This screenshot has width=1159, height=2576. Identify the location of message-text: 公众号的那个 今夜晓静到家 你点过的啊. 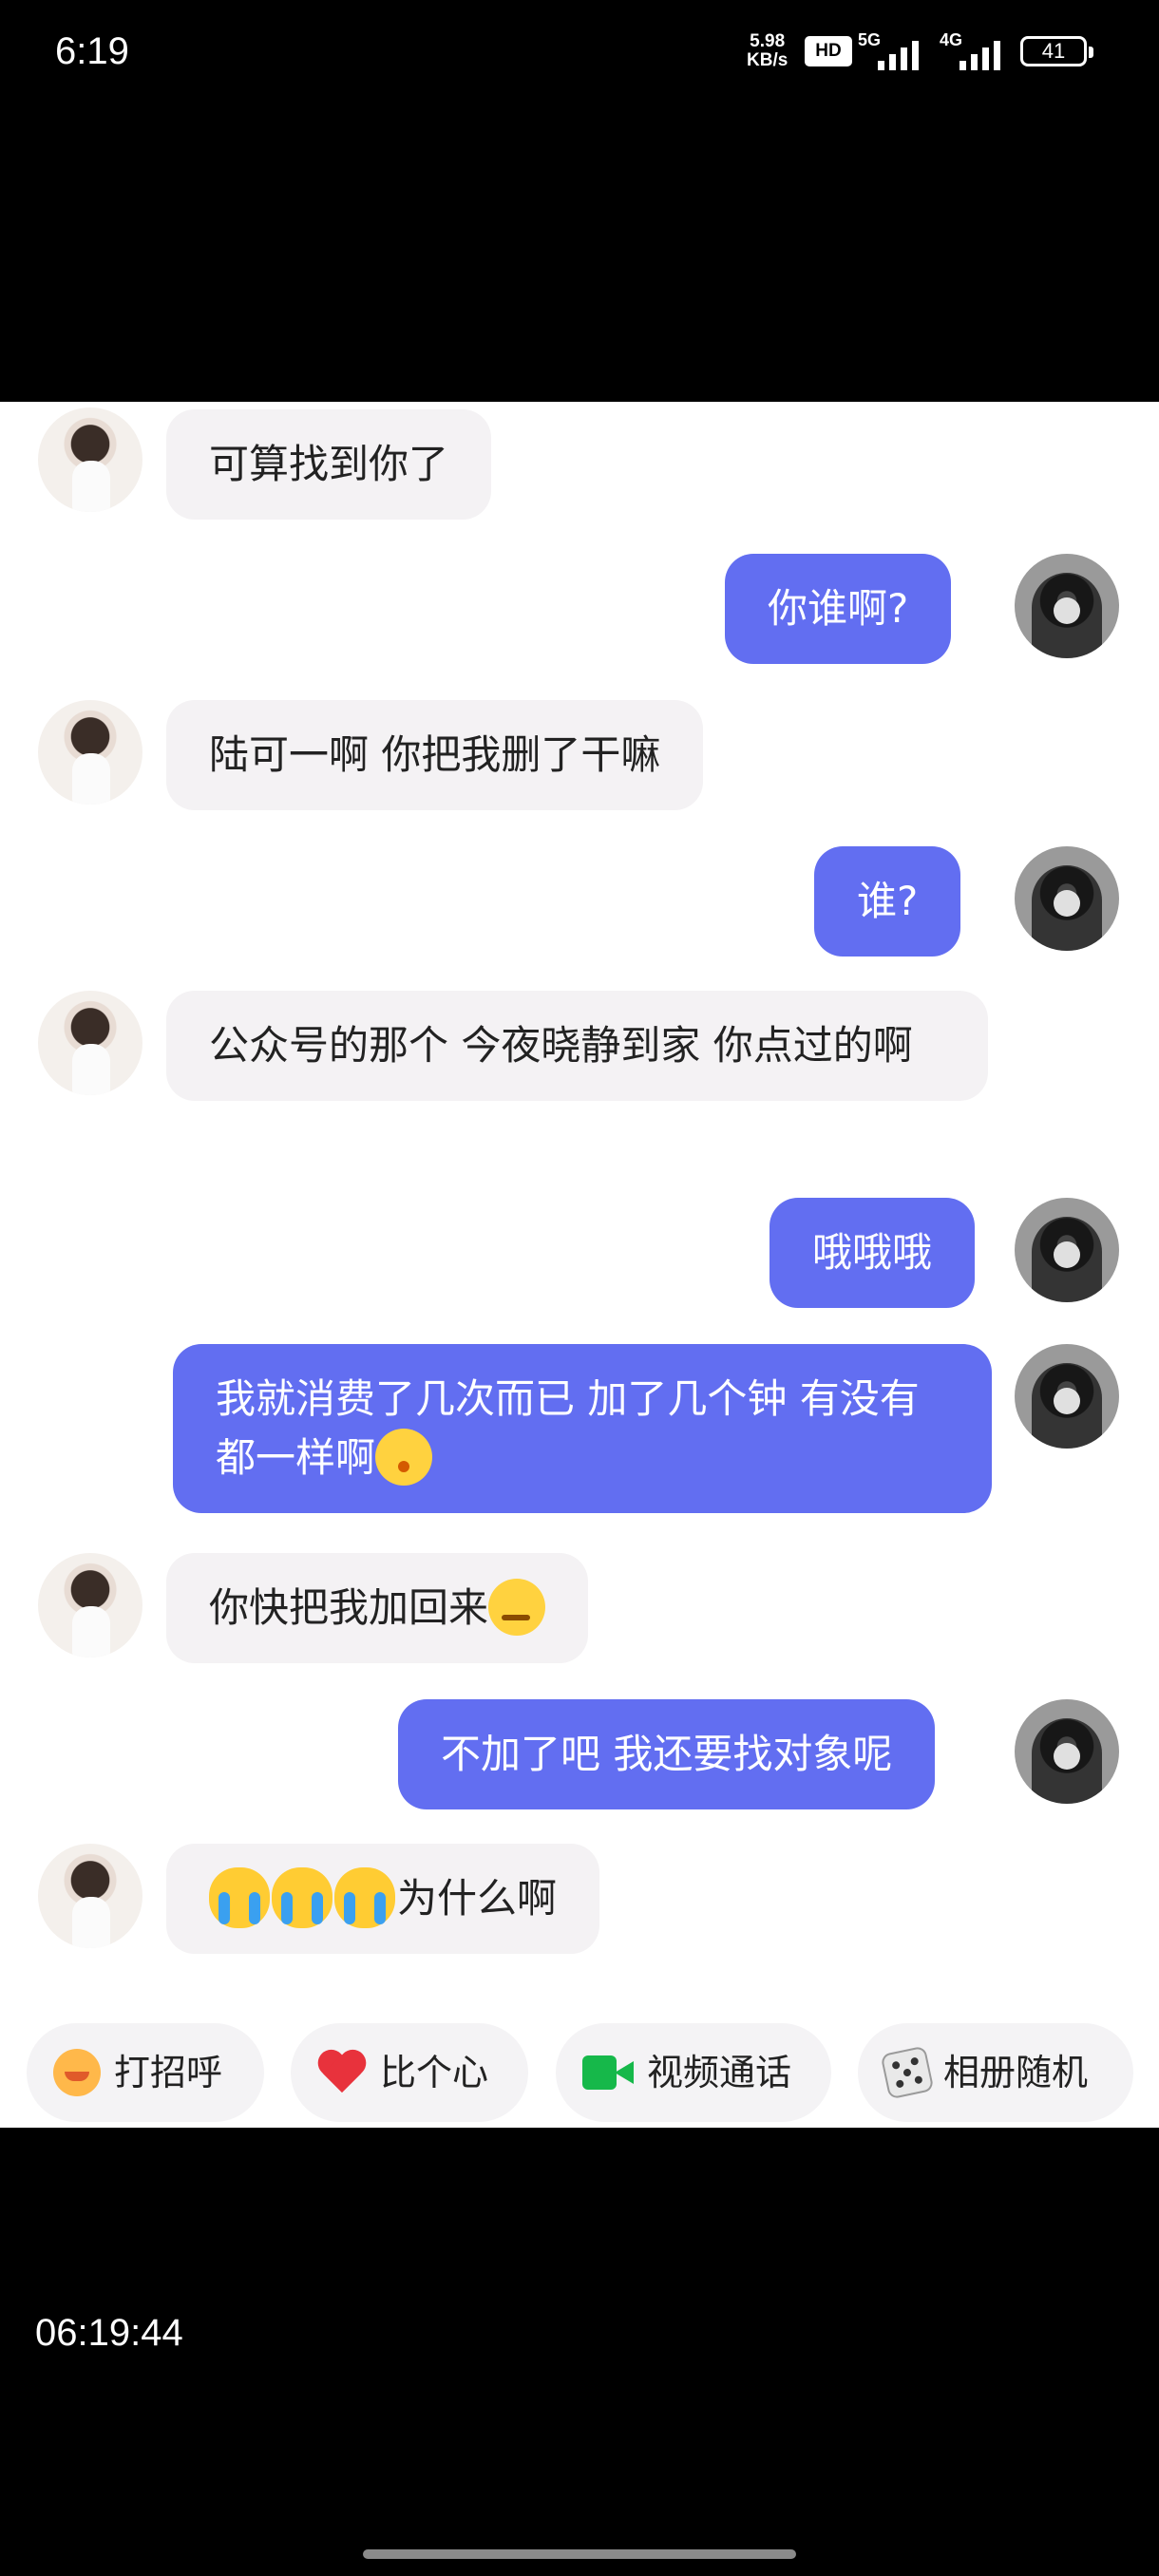
(561, 1045).